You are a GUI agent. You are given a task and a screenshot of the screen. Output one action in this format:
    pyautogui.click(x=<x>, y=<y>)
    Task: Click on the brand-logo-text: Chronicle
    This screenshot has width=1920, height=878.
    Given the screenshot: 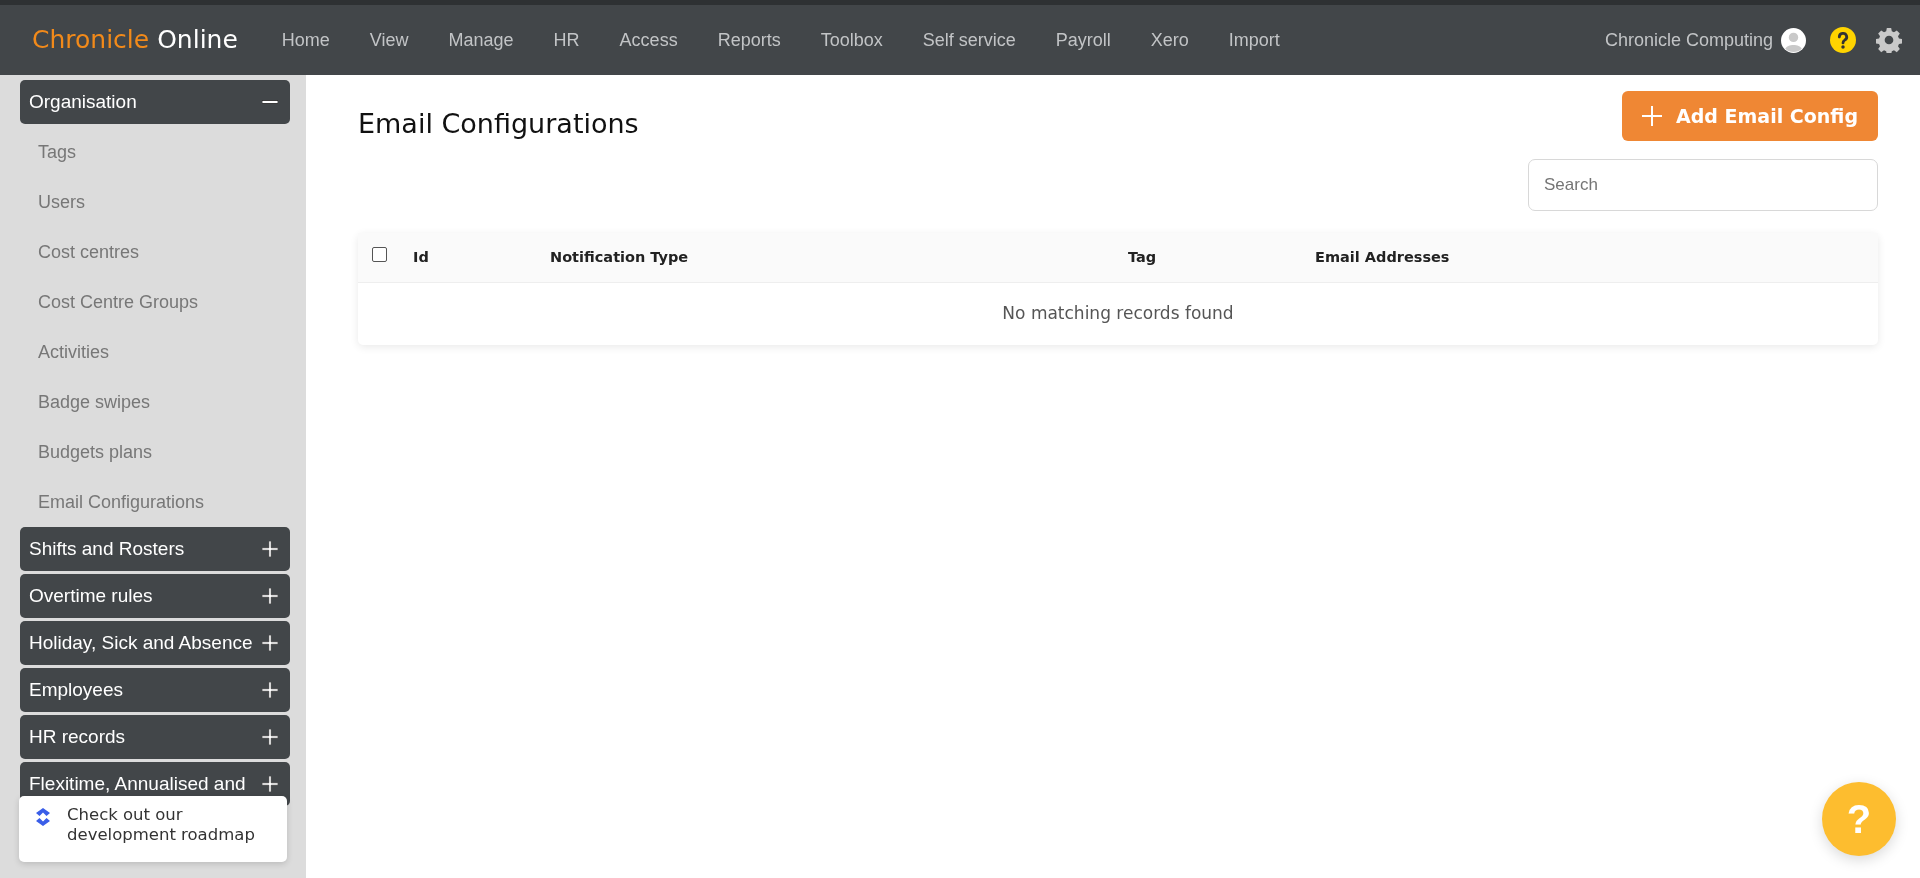 What is the action you would take?
    pyautogui.click(x=91, y=40)
    